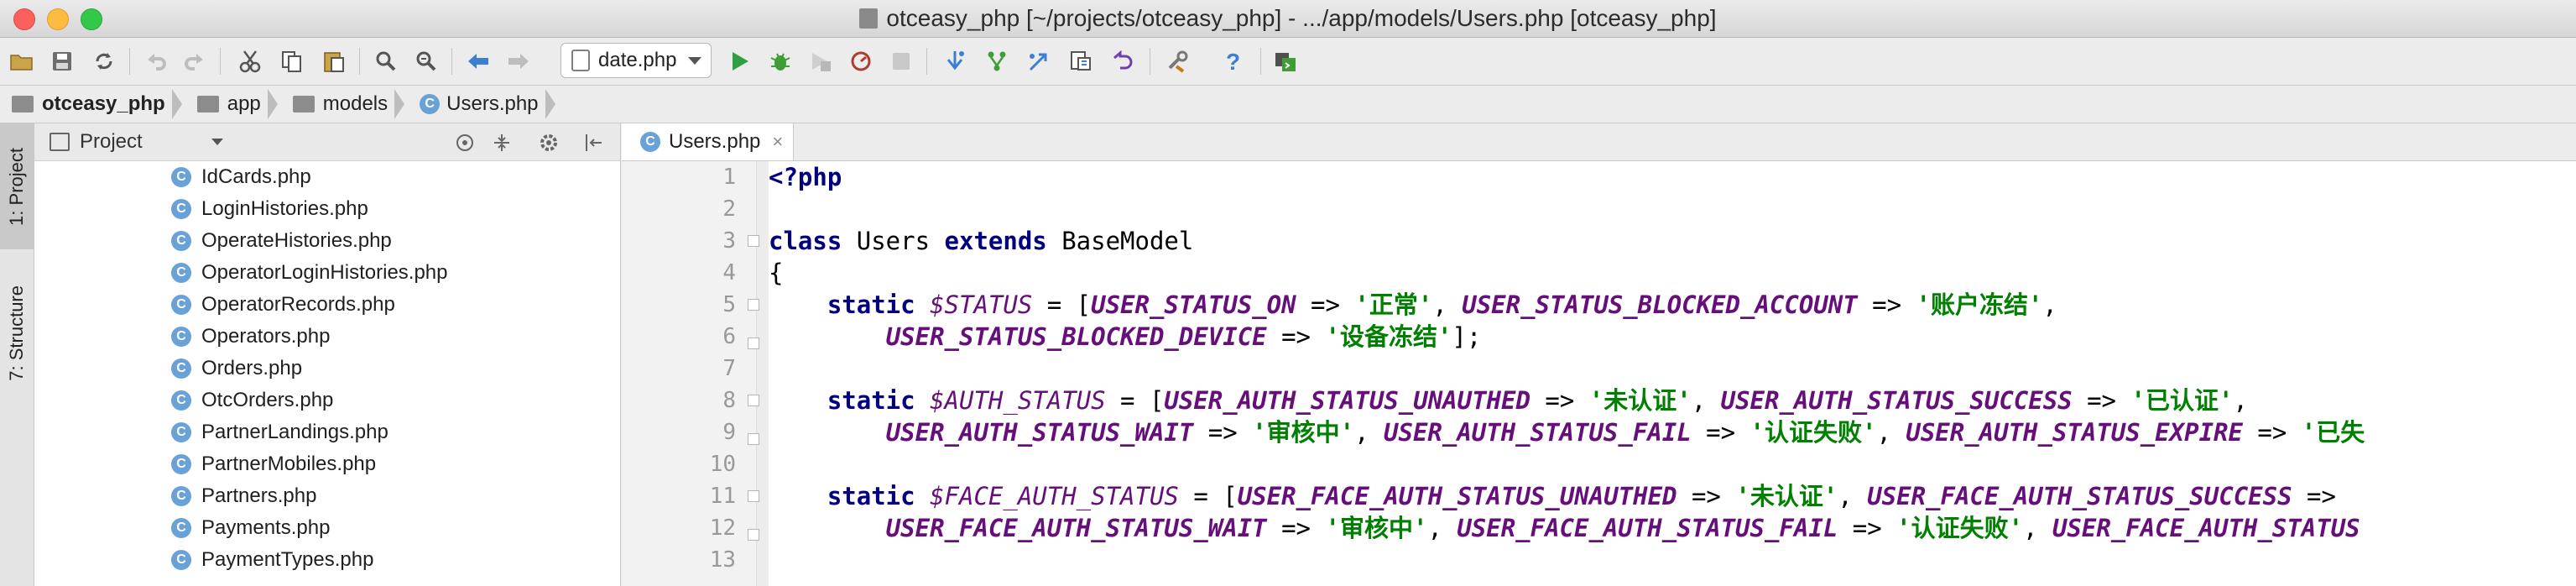  I want to click on file-tree-item: C IdCards.php, so click(241, 177).